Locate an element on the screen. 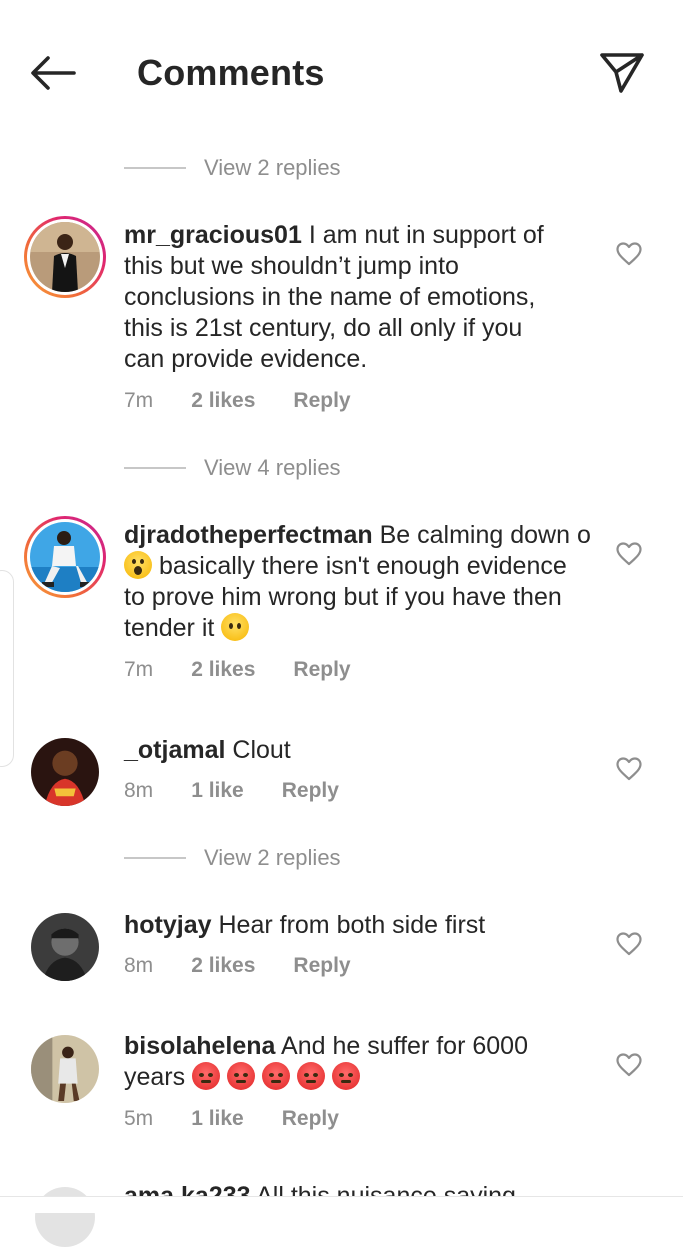 The height and width of the screenshot is (1247, 683). comment-text: Be calming down o is located at coordinates (485, 535).